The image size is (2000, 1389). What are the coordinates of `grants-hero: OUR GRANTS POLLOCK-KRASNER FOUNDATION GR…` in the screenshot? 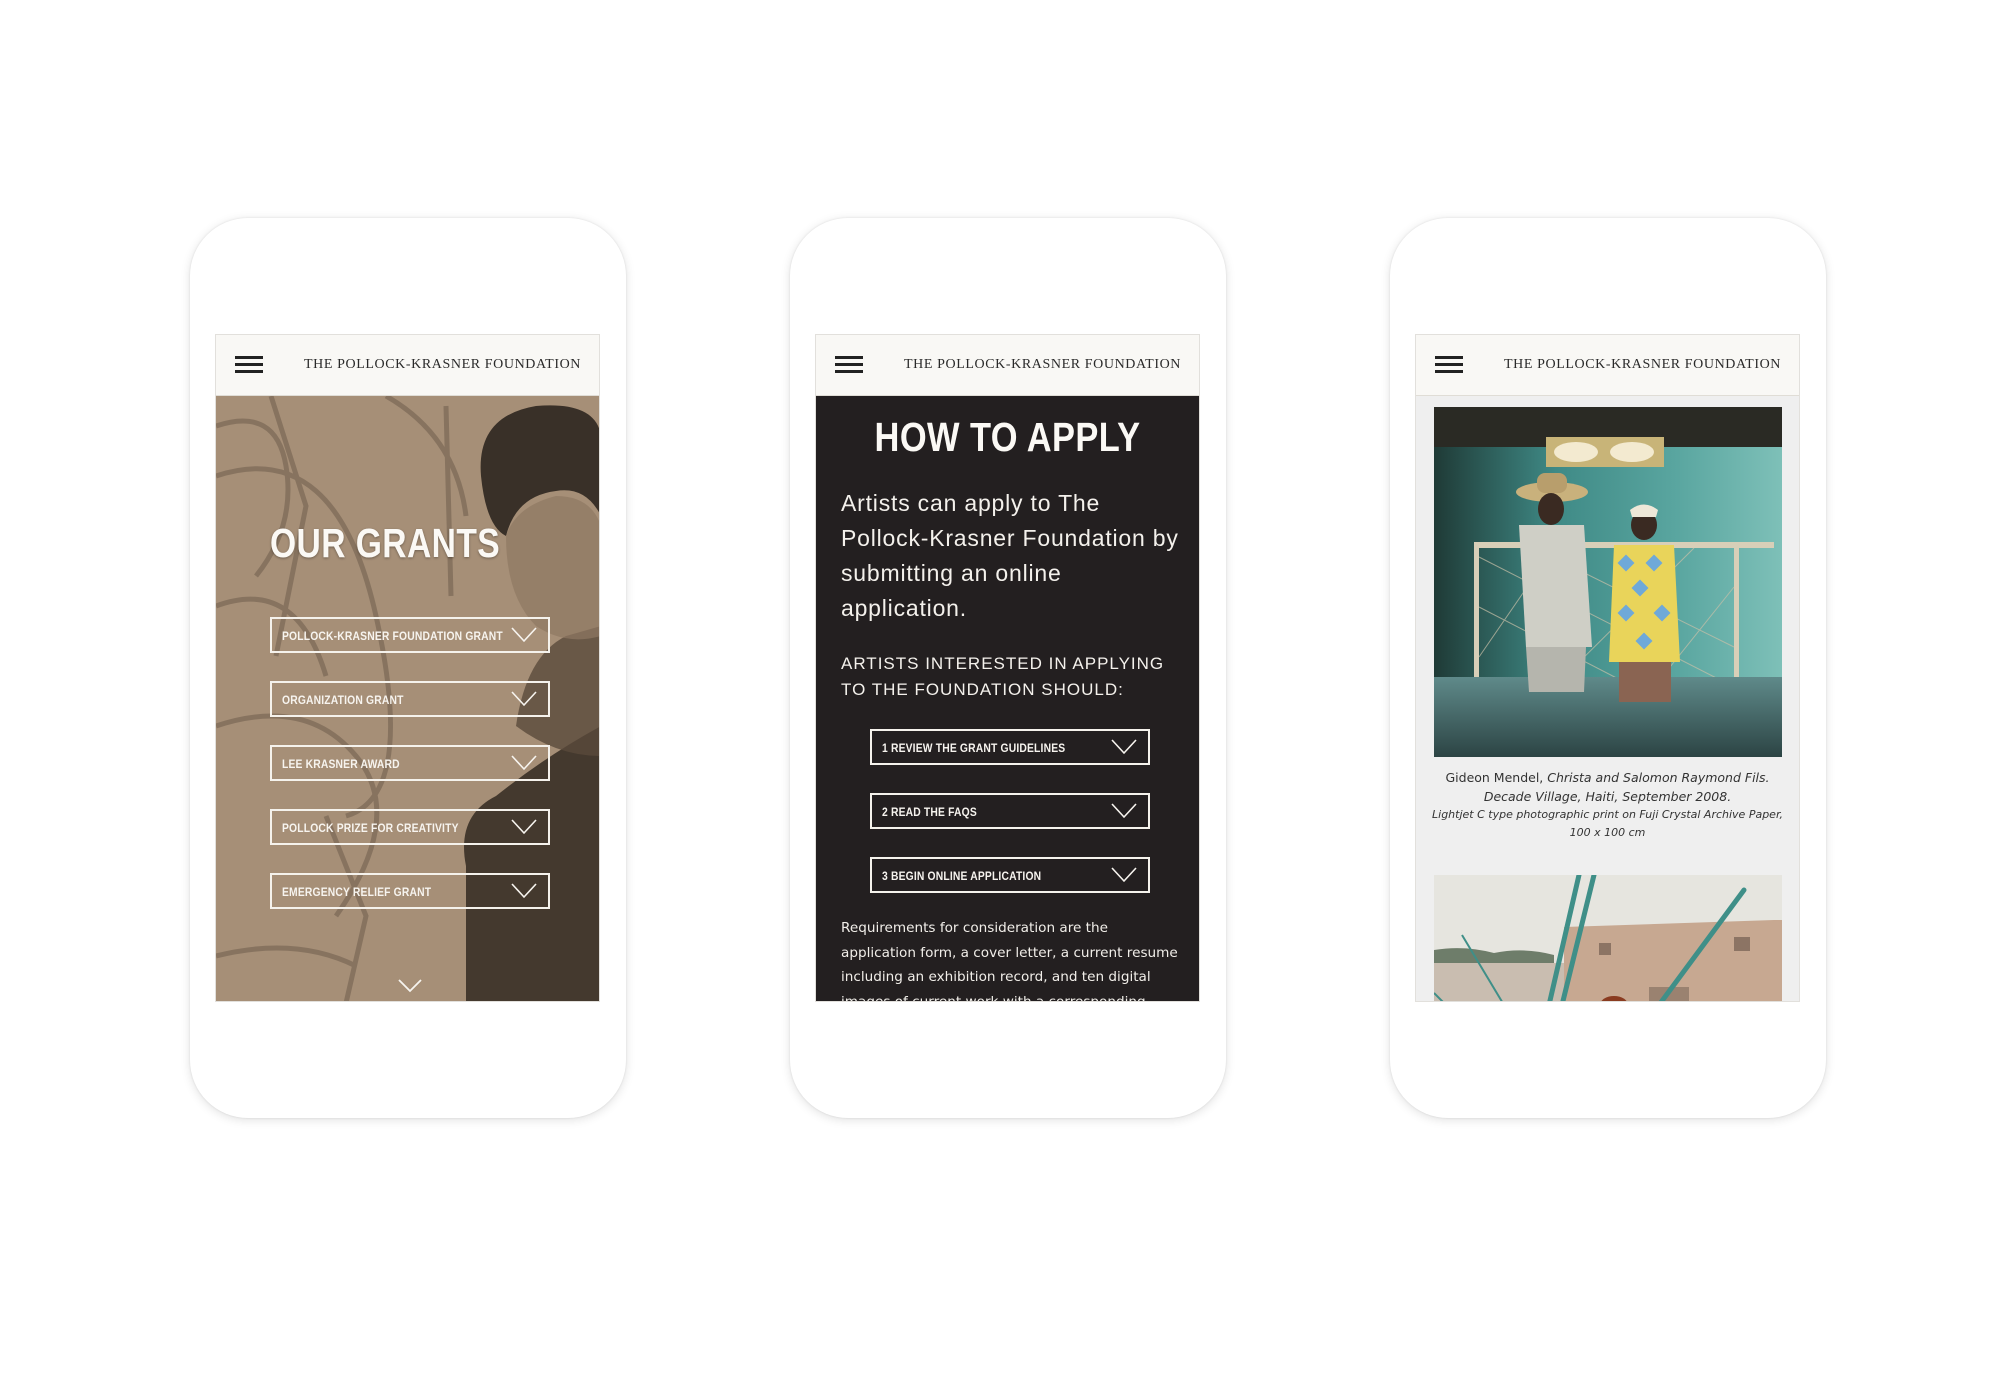 It's located at (407, 698).